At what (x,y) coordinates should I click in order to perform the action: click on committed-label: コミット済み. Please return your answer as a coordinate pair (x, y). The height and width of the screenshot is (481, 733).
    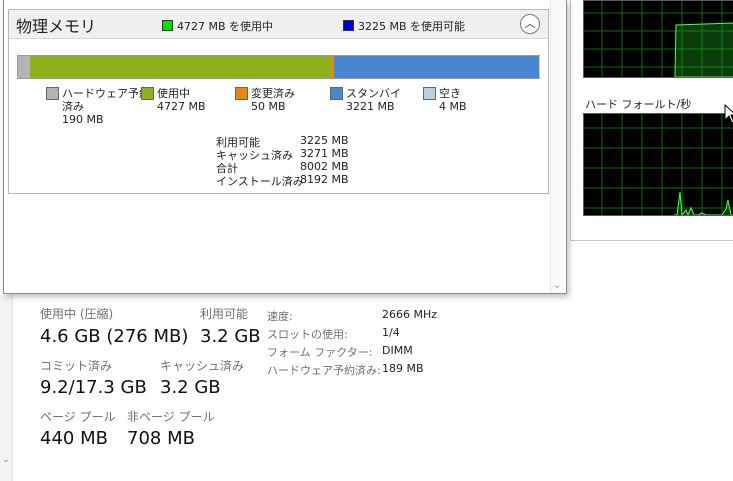
    Looking at the image, I should click on (76, 366).